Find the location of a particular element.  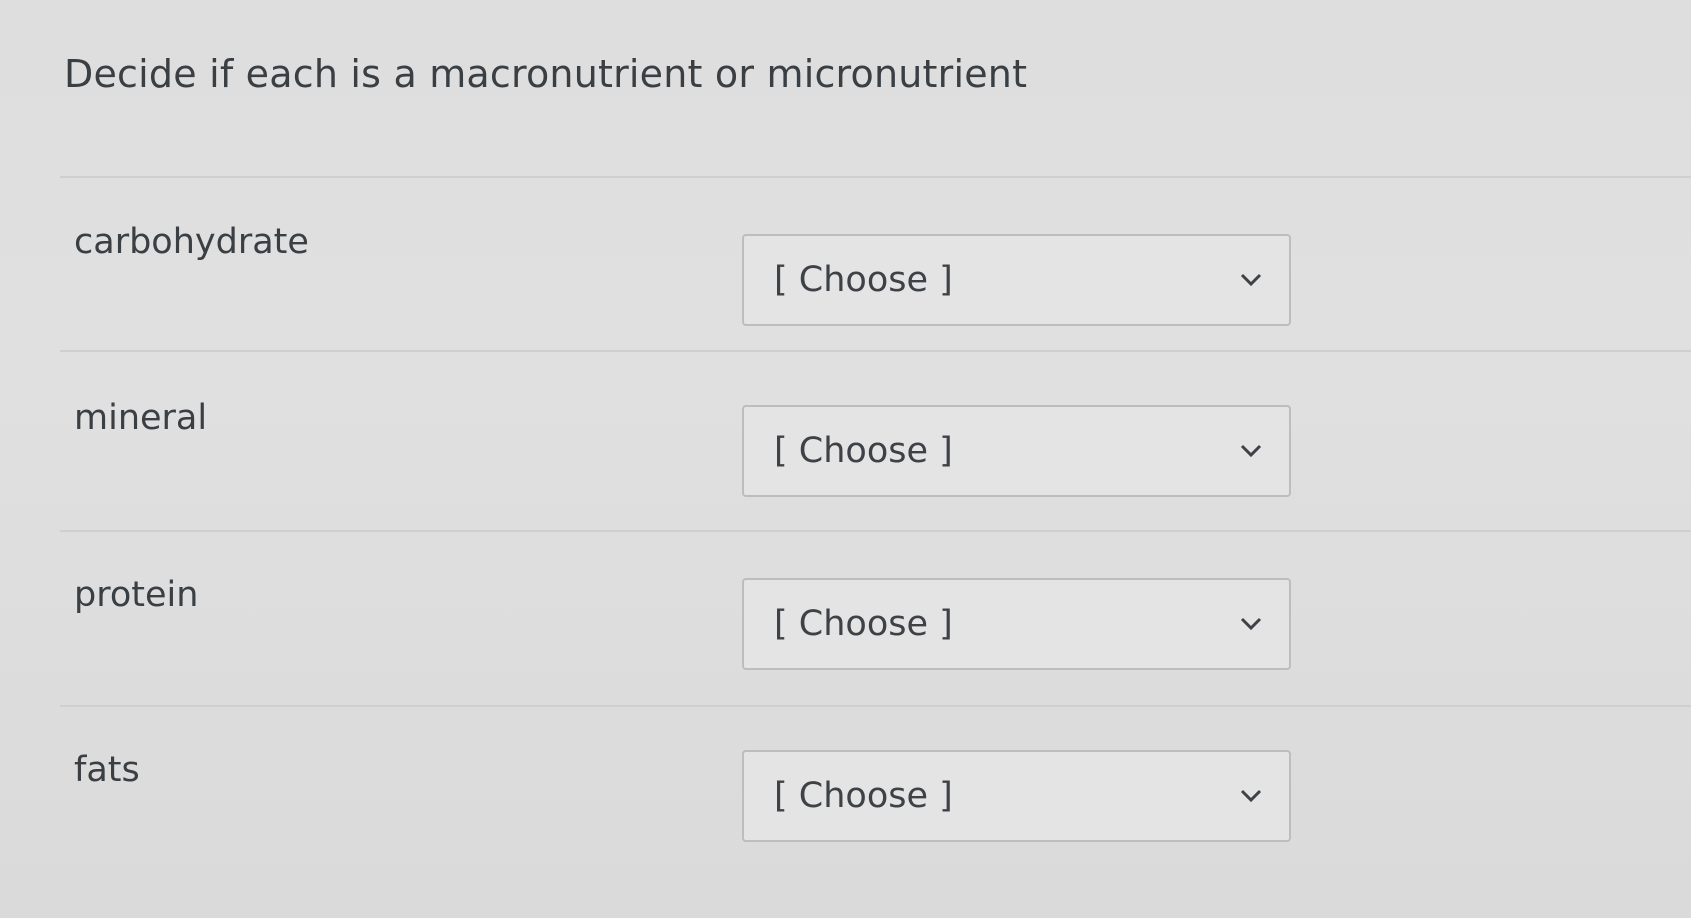

row-label-fats: fats is located at coordinates (107, 770).